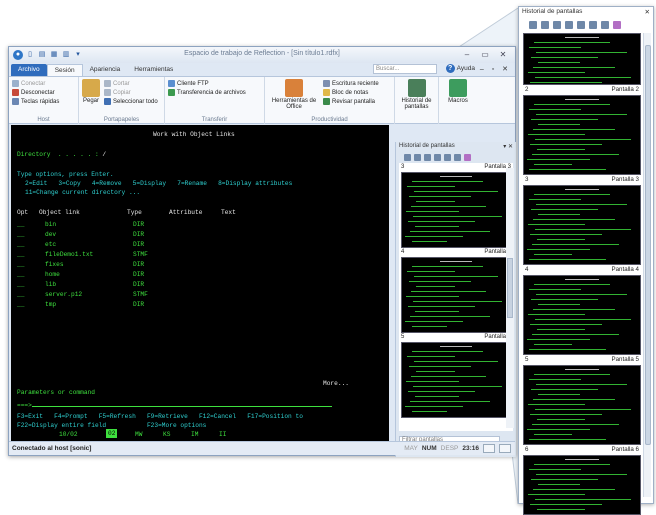  I want to click on quick-keys-button: Teclas rápidas, so click(43, 101).